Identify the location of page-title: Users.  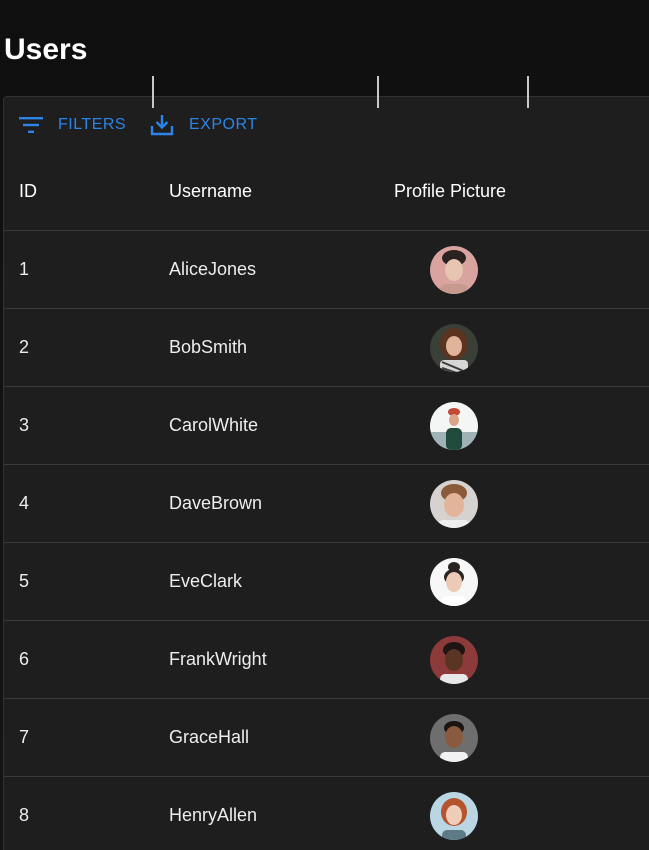
(46, 49).